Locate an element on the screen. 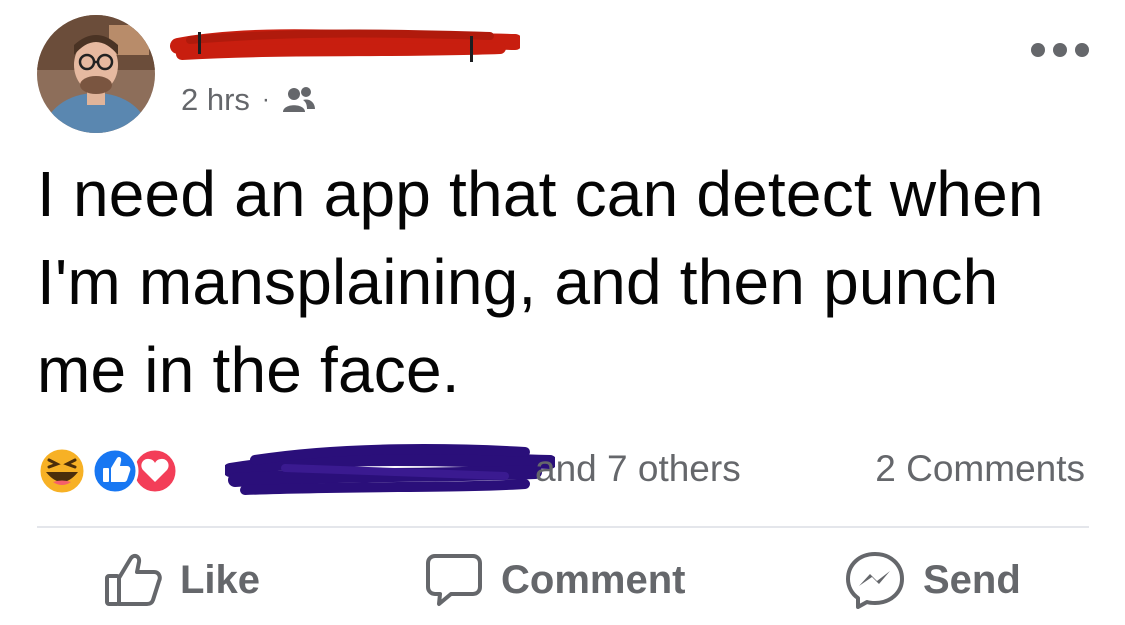  like-reaction-icon is located at coordinates (115, 471).